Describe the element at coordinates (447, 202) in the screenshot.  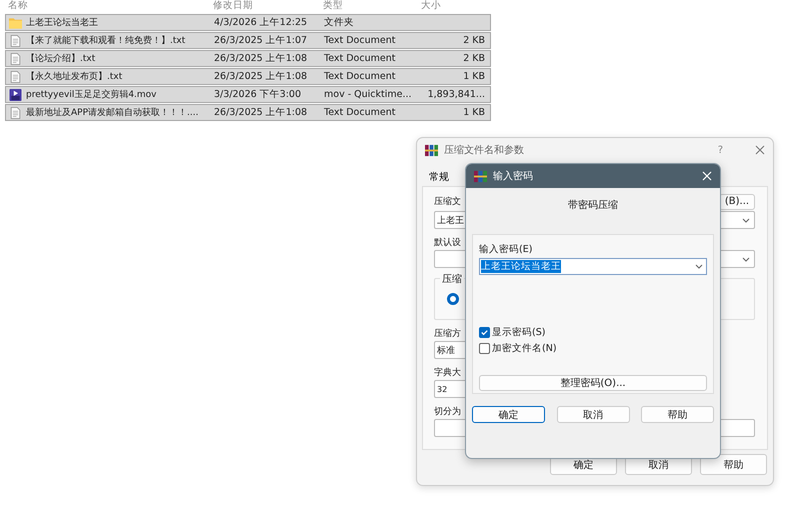
I see `field-label: 压缩文` at that location.